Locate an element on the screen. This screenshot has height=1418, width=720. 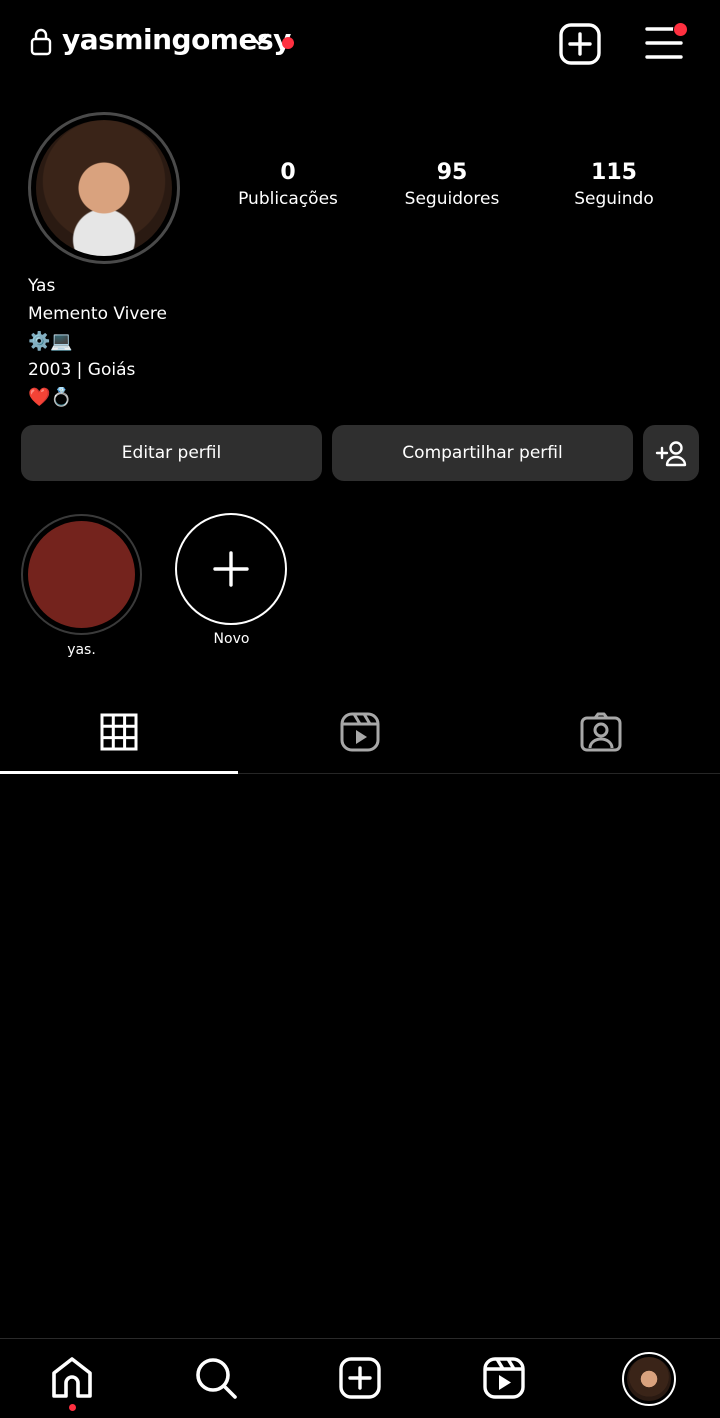
bottom-nav-divider is located at coordinates (360, 1338).